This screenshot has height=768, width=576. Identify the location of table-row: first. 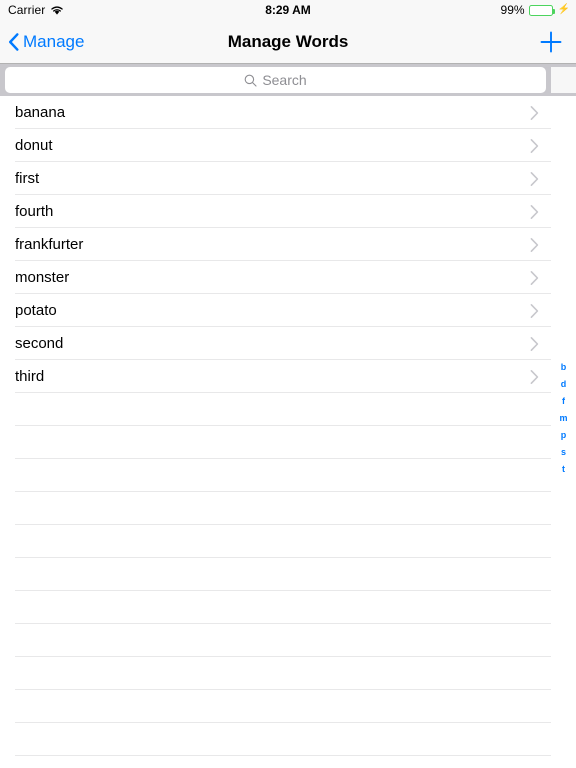
(275, 178).